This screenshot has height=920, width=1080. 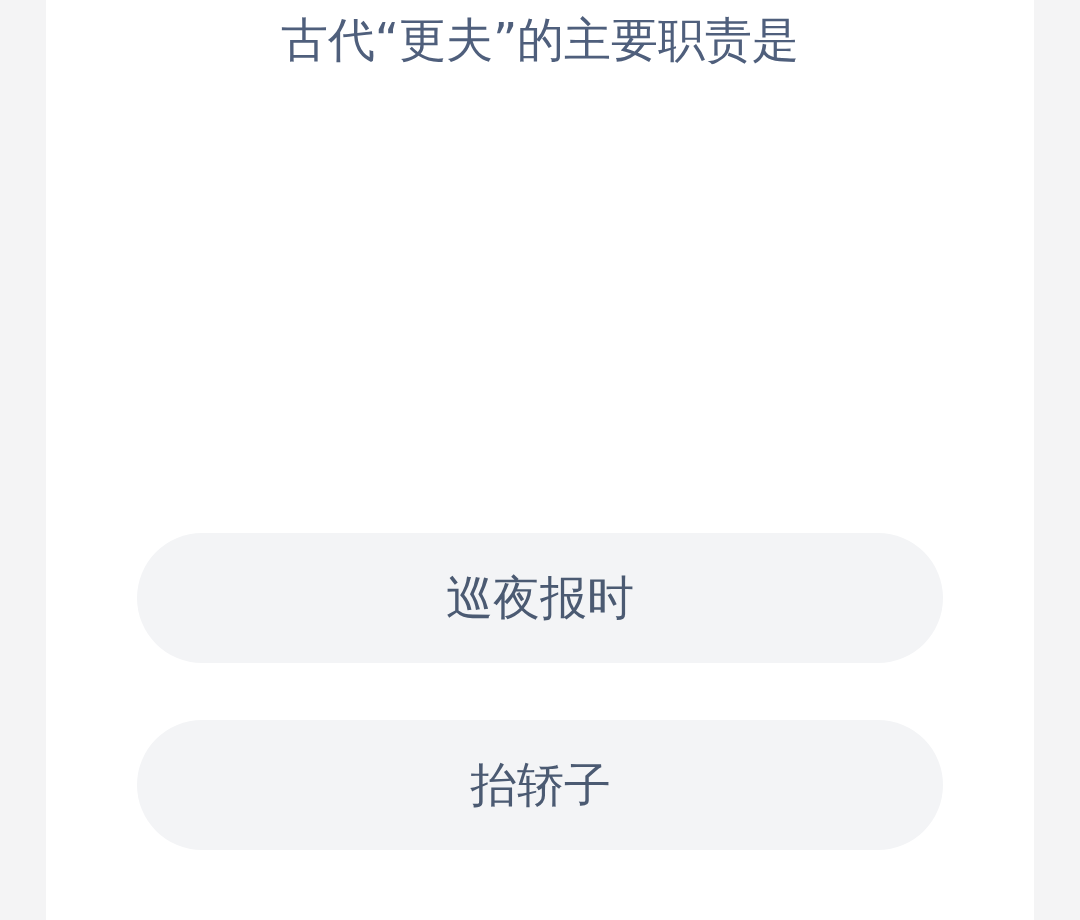 I want to click on answer-option: 抬轿子, so click(x=540, y=785).